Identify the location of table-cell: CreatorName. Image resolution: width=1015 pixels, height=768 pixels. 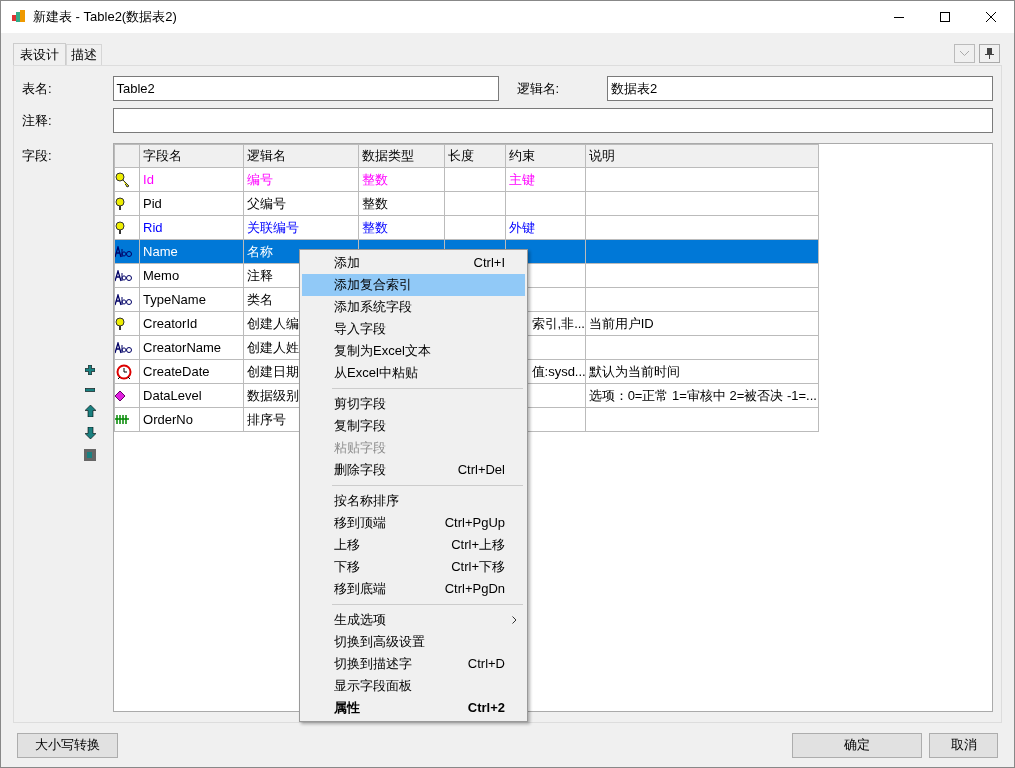
(182, 347).